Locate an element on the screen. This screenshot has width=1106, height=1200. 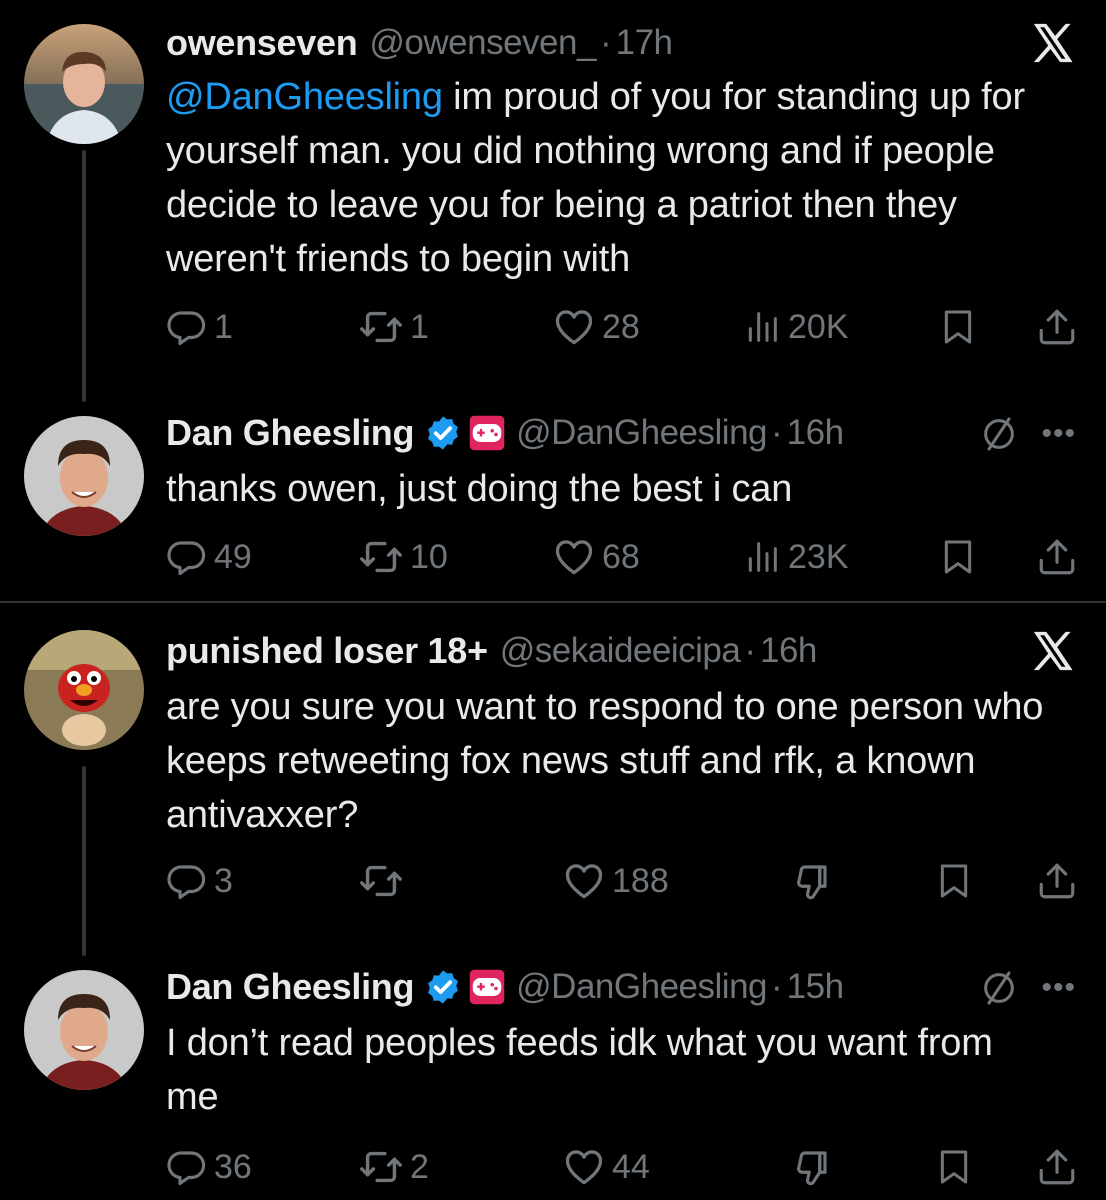
downvote-icon is located at coordinates (811, 1167).